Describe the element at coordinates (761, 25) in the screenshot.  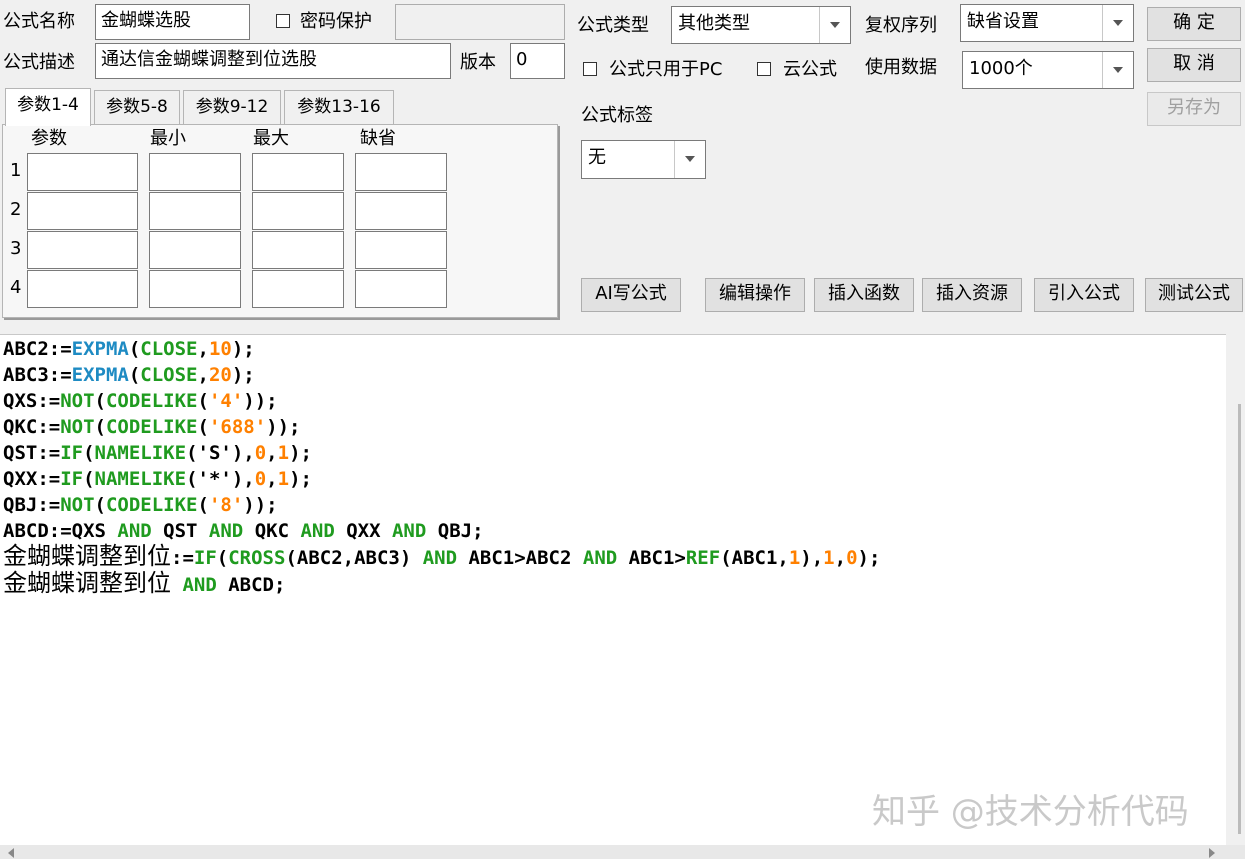
I see `formula-type-select: 其他类型` at that location.